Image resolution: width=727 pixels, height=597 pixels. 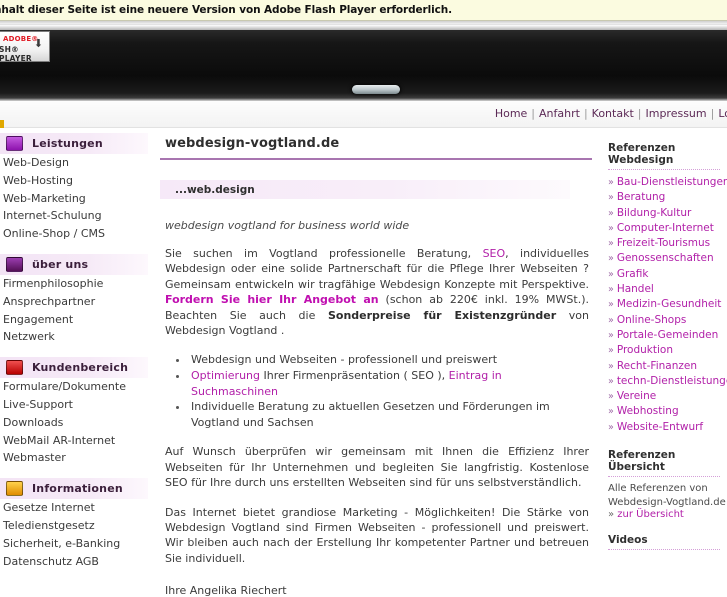 What do you see at coordinates (74, 458) in the screenshot?
I see `sidebar-item-webmaster: Webmaster` at bounding box center [74, 458].